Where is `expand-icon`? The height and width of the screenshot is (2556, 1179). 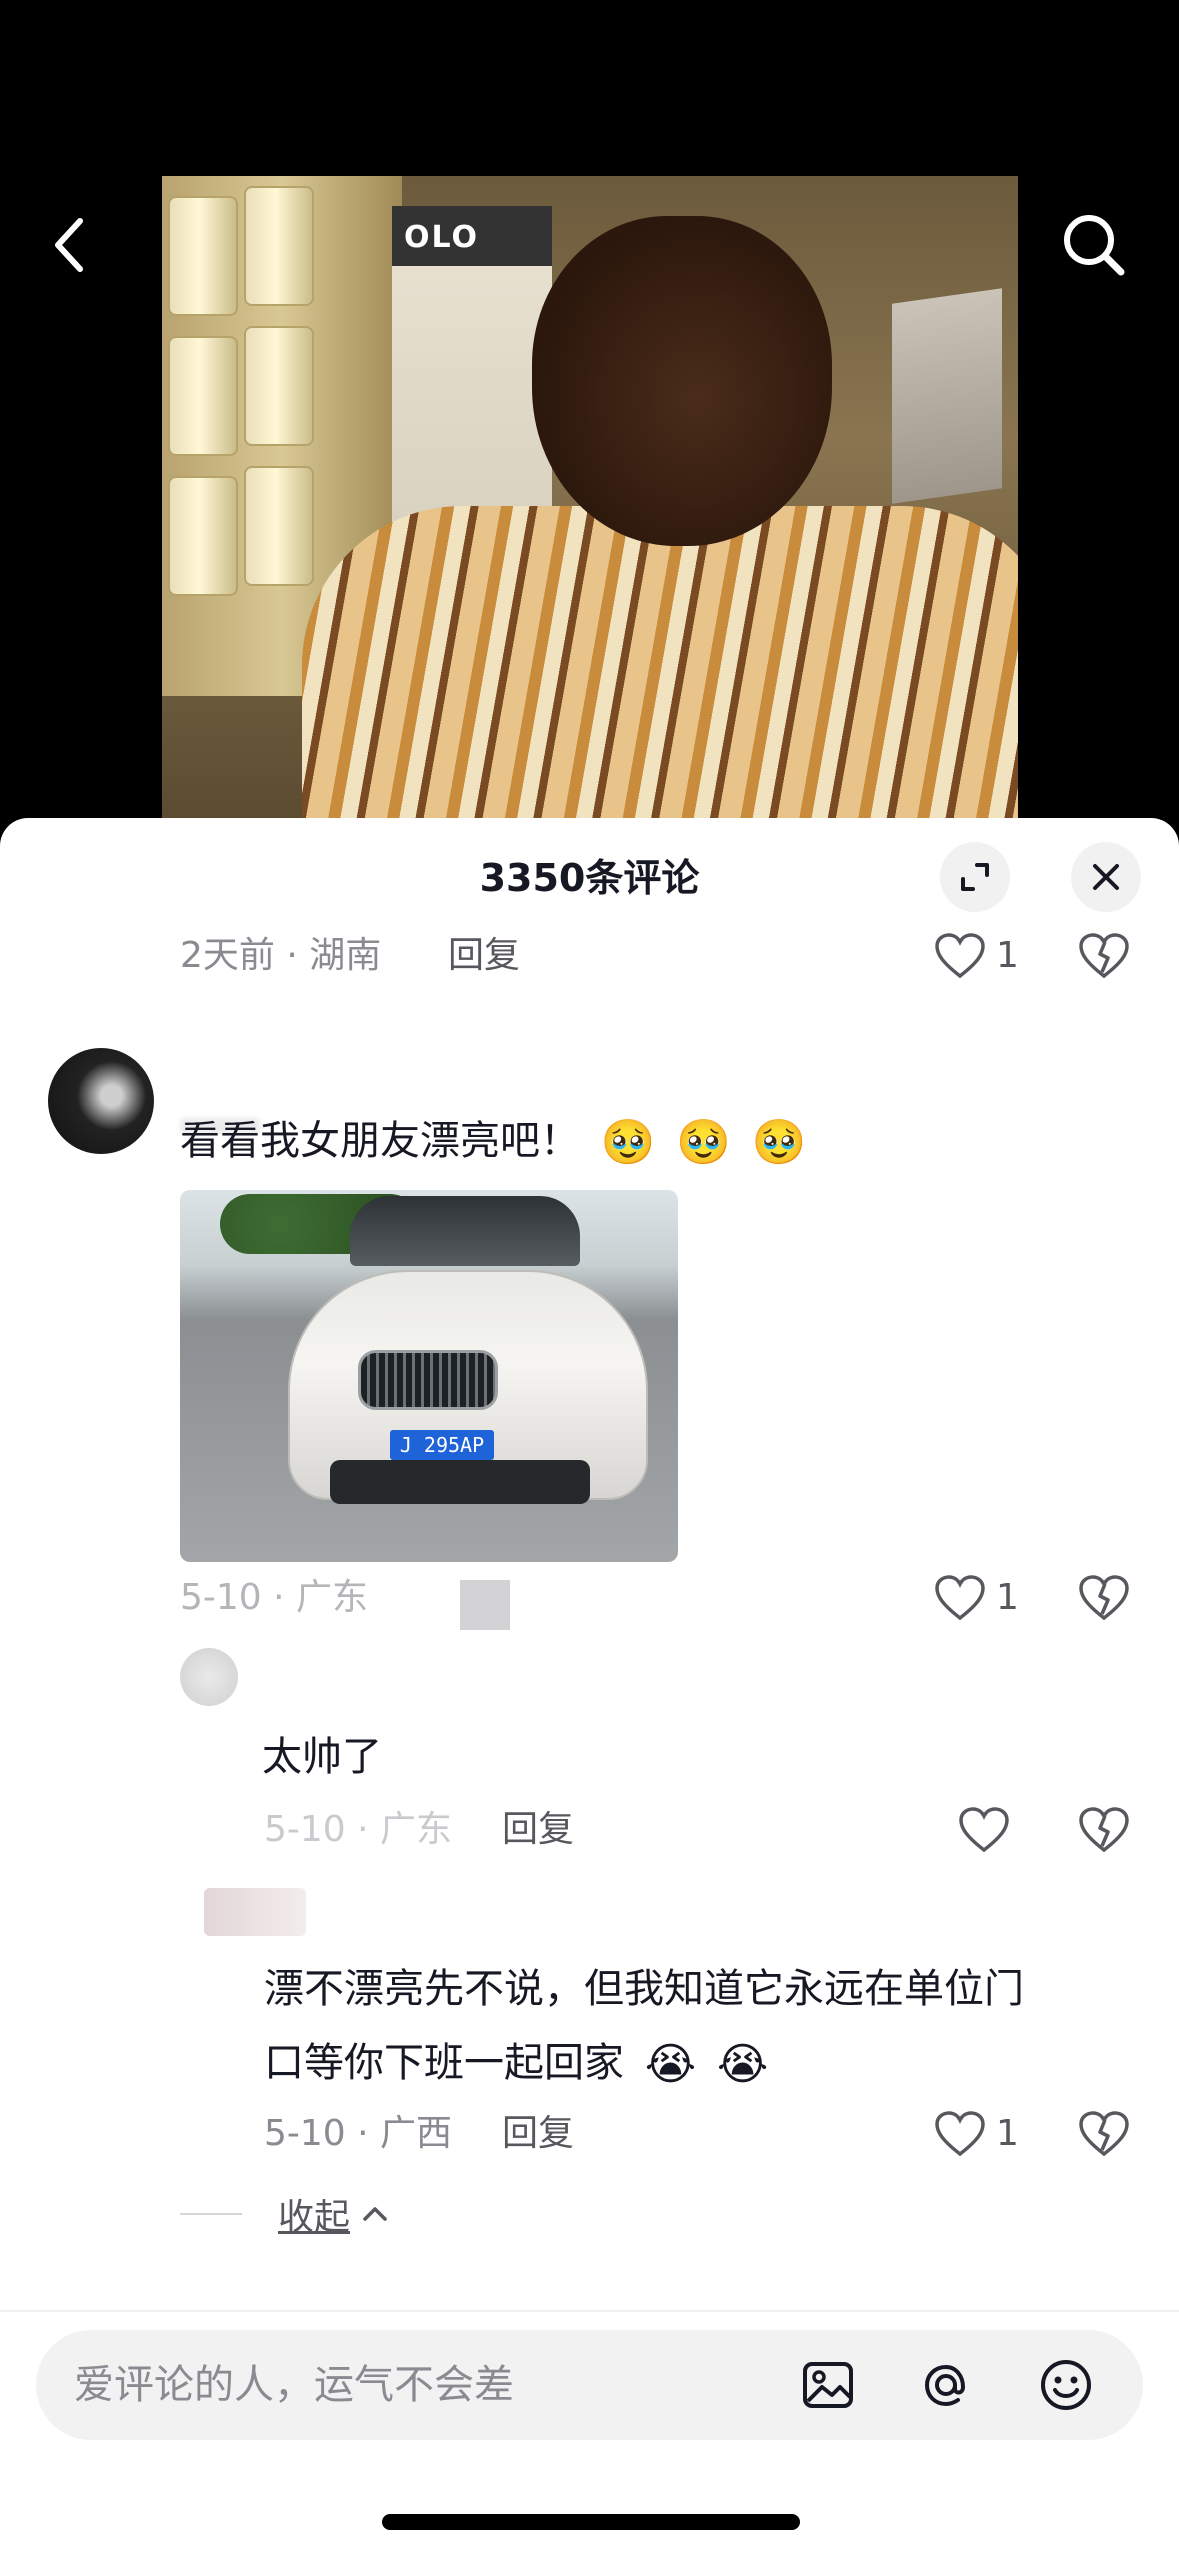
expand-icon is located at coordinates (975, 877).